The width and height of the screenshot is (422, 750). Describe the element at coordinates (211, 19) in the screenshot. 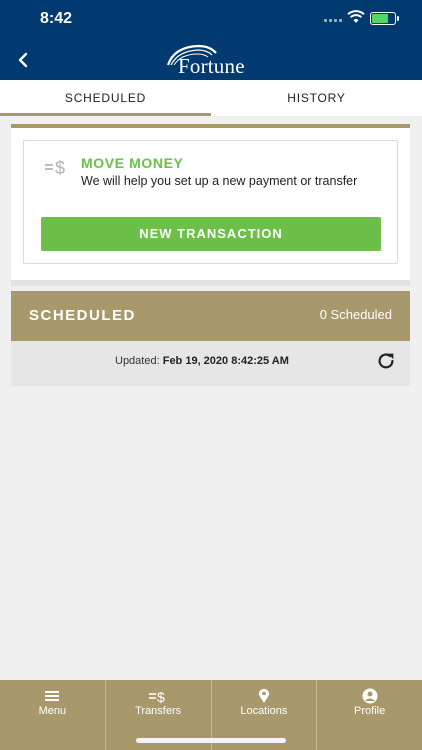

I see `status-bar: 8:42` at that location.